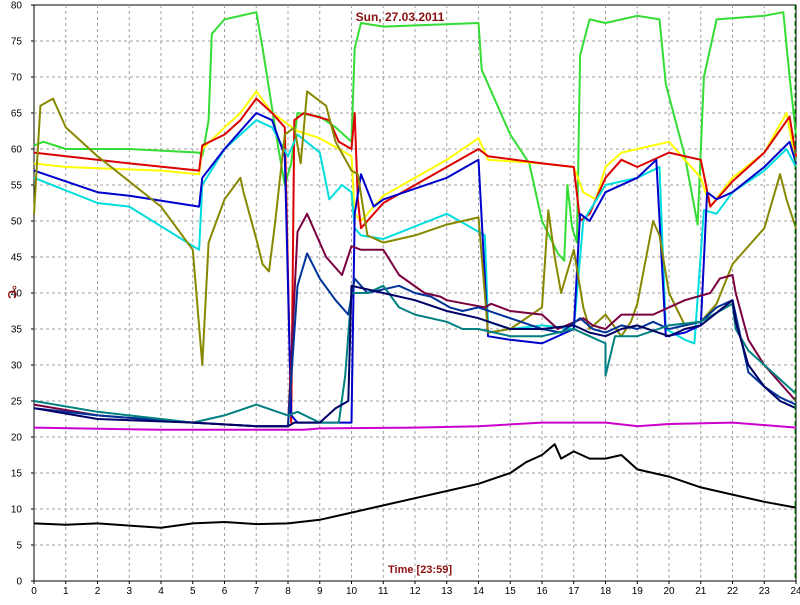 This screenshot has width=800, height=605. I want to click on x-tick-label: 13, so click(447, 591).